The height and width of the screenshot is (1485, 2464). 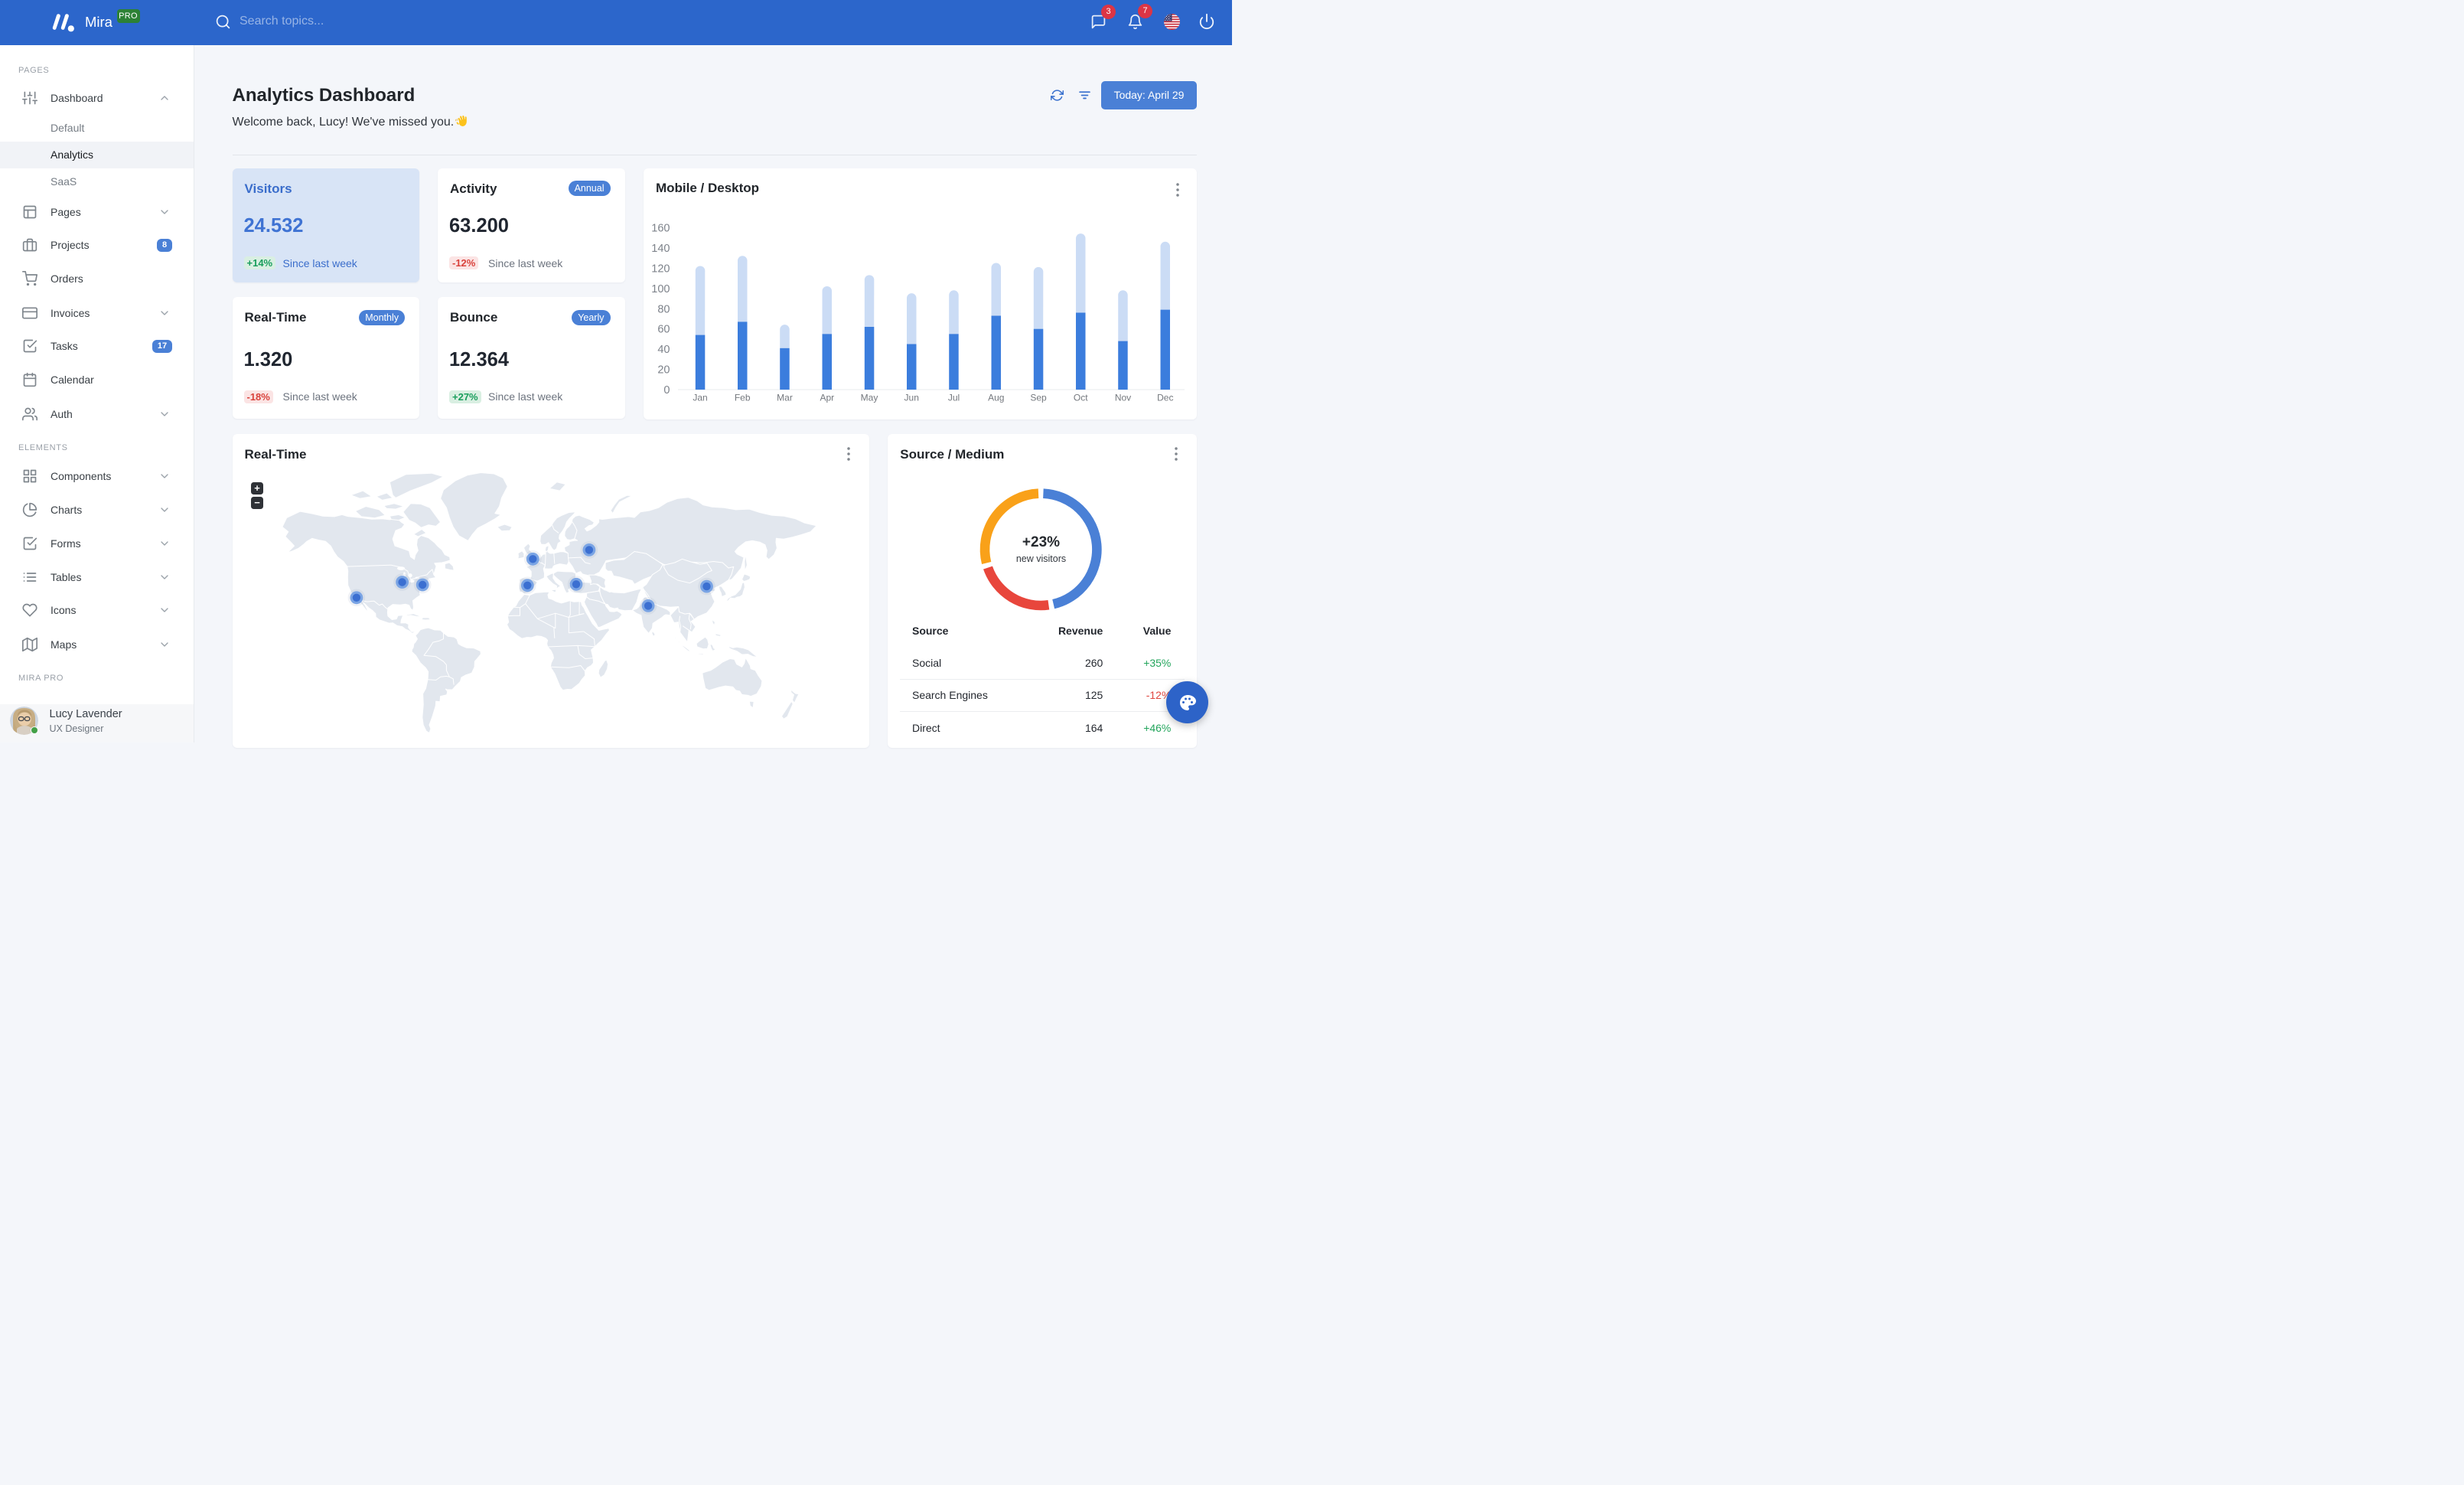 What do you see at coordinates (827, 397) in the screenshot?
I see `svg-text: Apr` at bounding box center [827, 397].